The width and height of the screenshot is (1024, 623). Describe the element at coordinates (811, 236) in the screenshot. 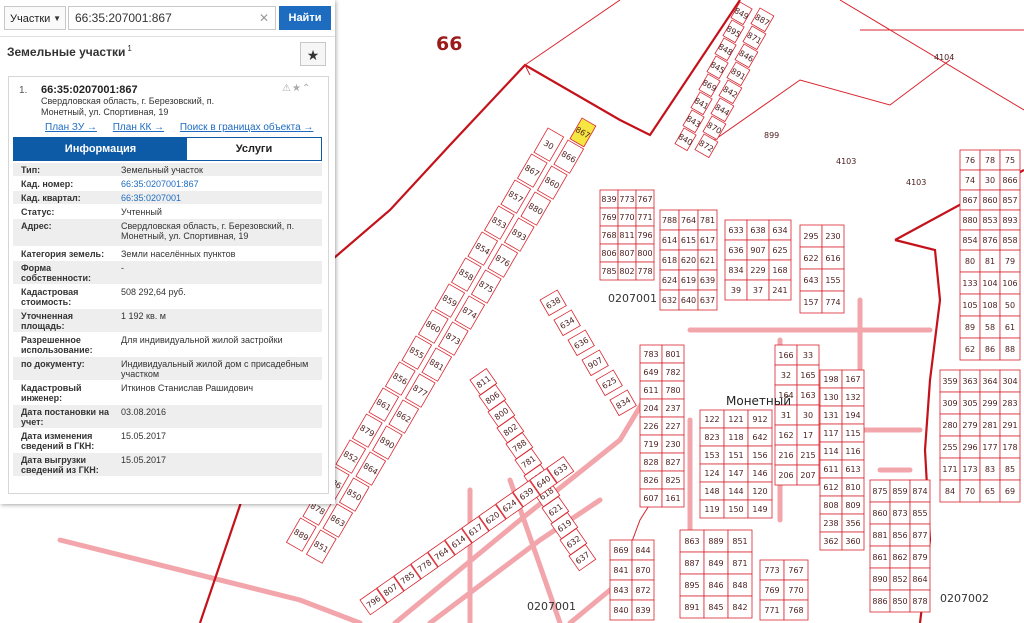

I see `parcel: 295` at that location.